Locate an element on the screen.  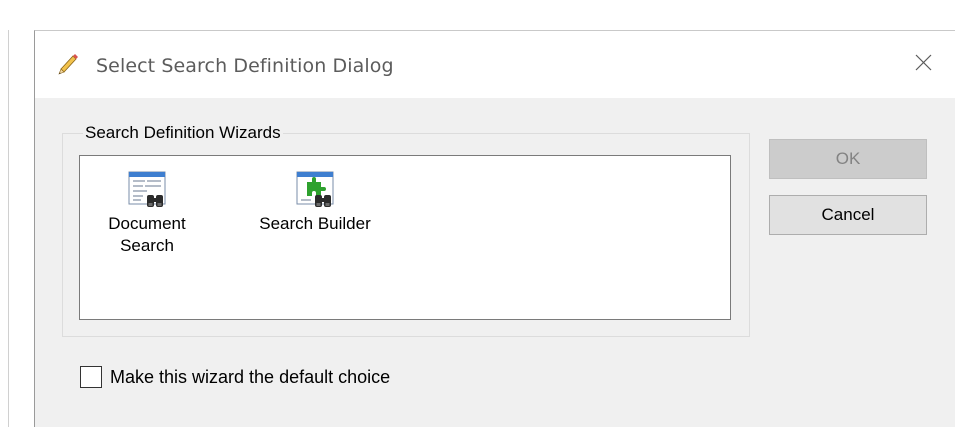
dialog-title: Select Search Definition Dialog is located at coordinates (245, 66).